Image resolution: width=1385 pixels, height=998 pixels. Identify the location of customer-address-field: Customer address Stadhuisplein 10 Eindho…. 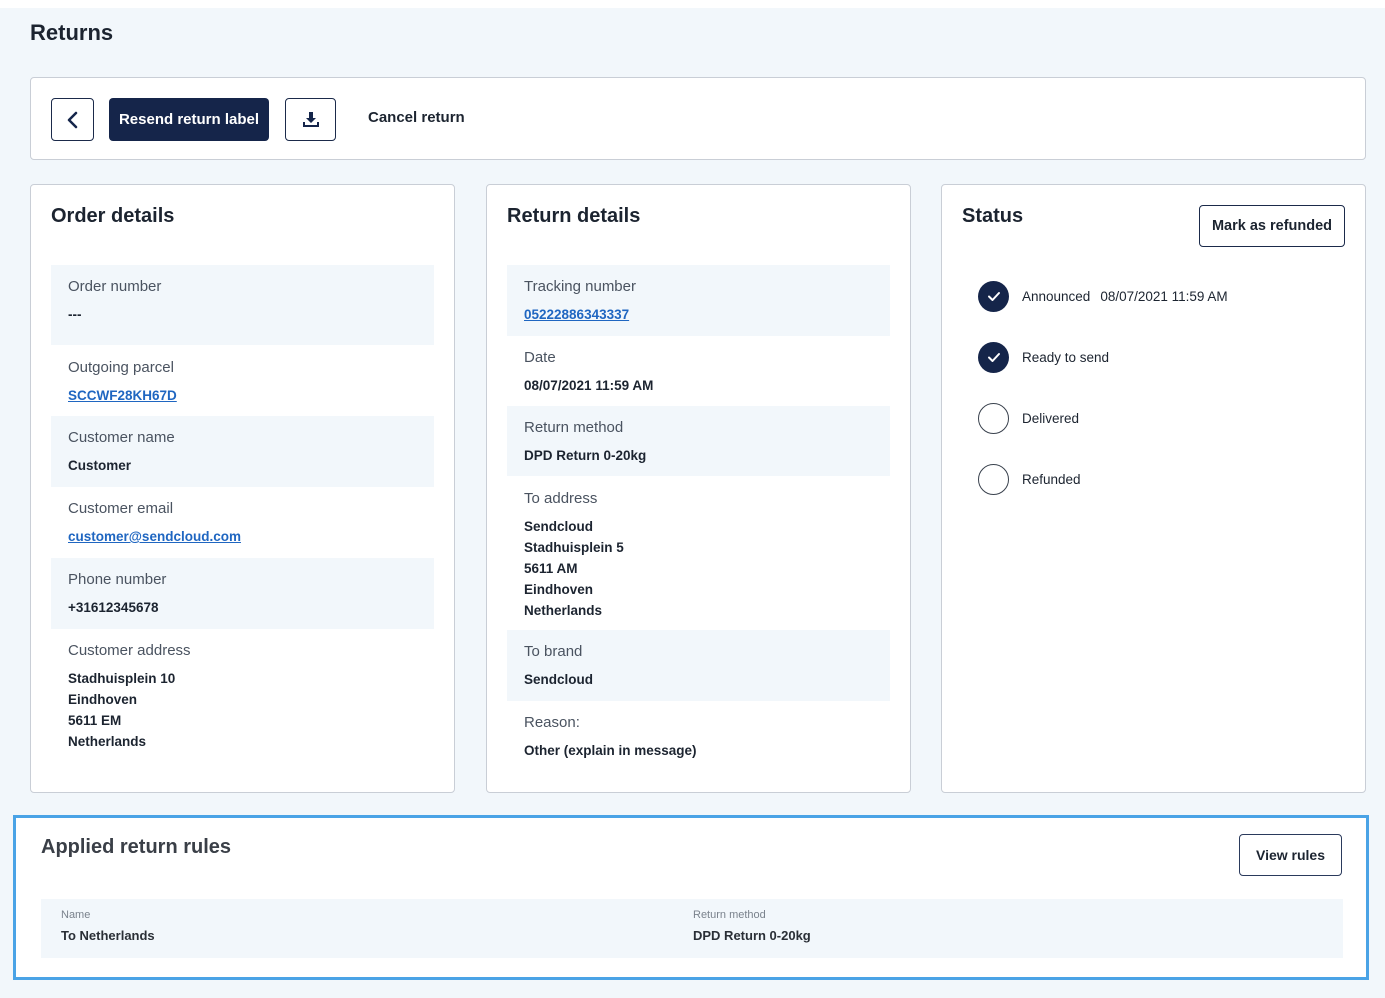
(242, 694).